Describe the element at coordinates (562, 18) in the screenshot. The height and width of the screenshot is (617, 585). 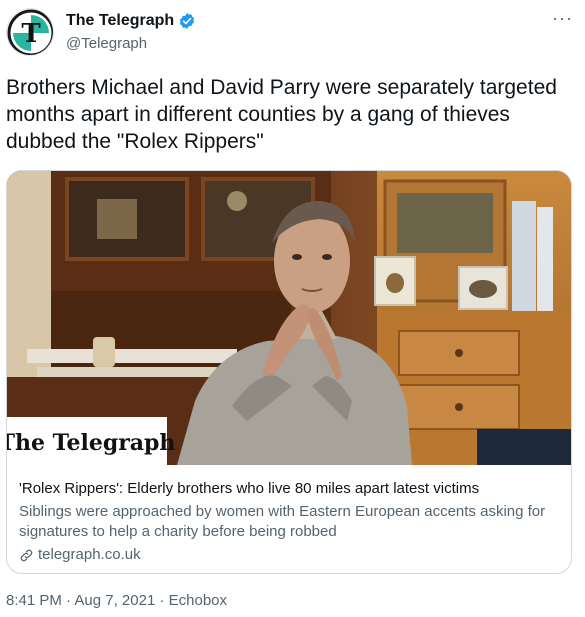
I see `more-options-icon: ···` at that location.